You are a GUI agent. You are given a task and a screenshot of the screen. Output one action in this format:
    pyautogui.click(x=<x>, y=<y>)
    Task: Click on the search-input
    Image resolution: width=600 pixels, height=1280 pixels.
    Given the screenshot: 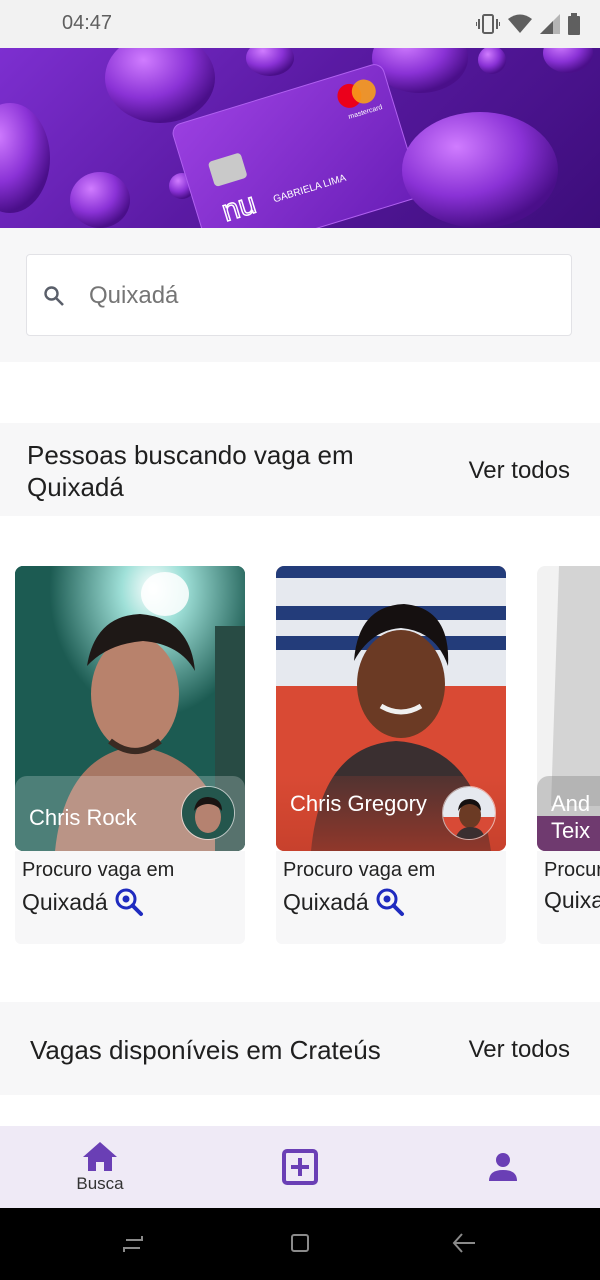 What is the action you would take?
    pyautogui.click(x=319, y=296)
    